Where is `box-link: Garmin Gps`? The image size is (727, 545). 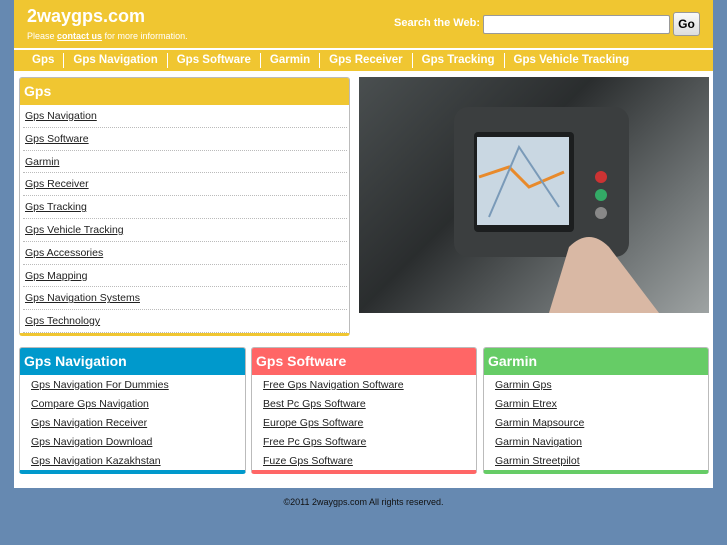
box-link: Garmin Gps is located at coordinates (596, 385).